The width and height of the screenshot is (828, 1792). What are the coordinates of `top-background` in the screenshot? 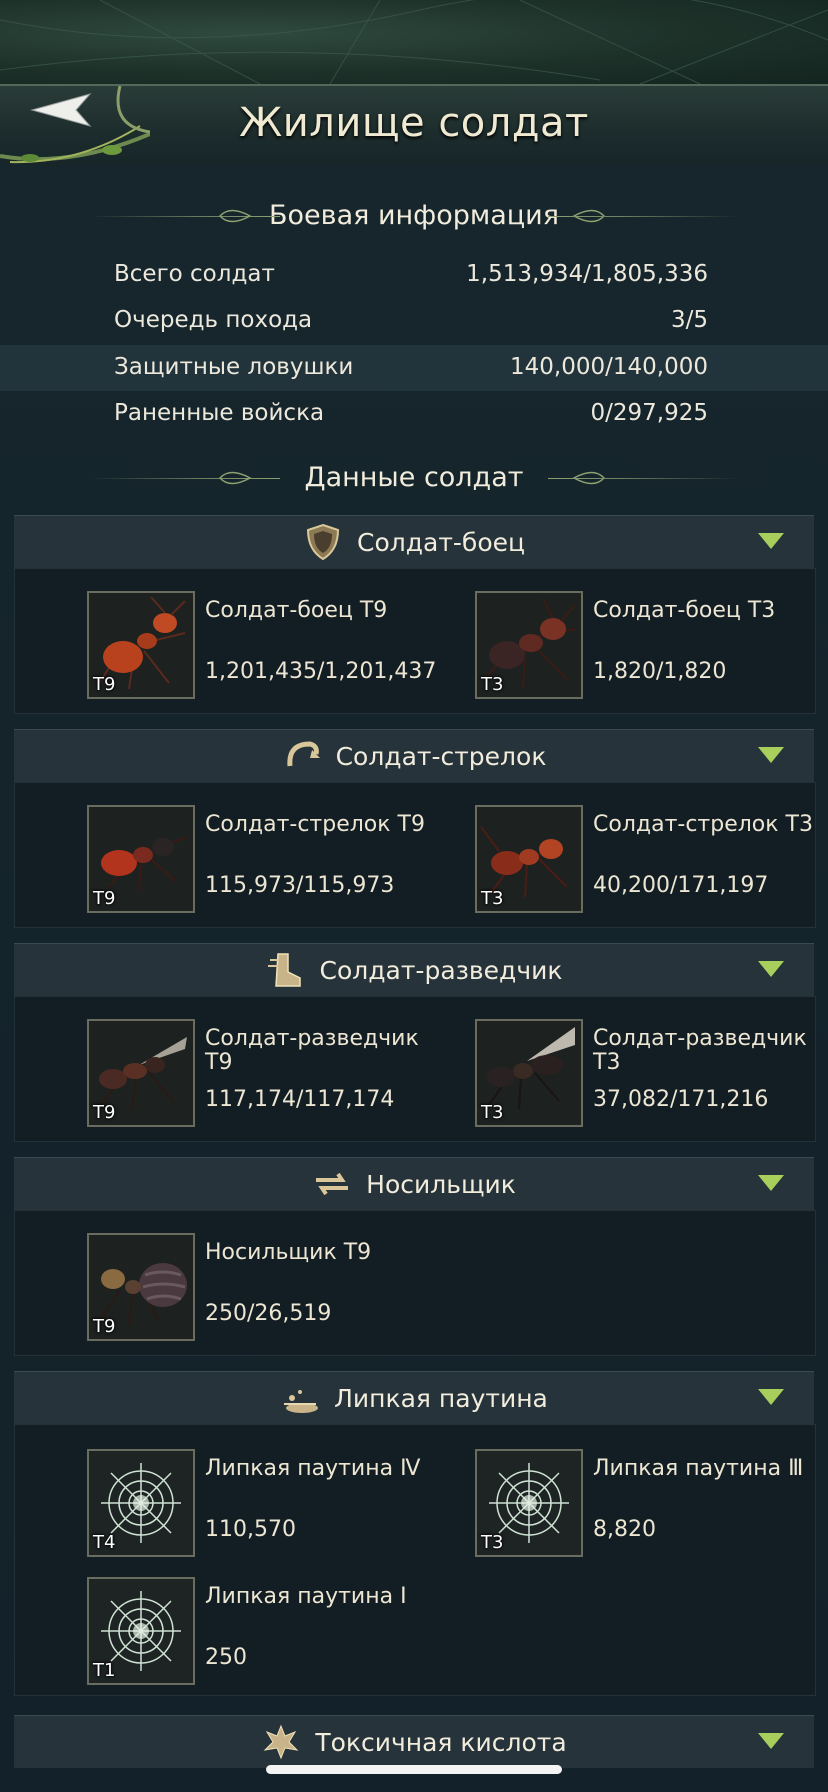 It's located at (414, 42).